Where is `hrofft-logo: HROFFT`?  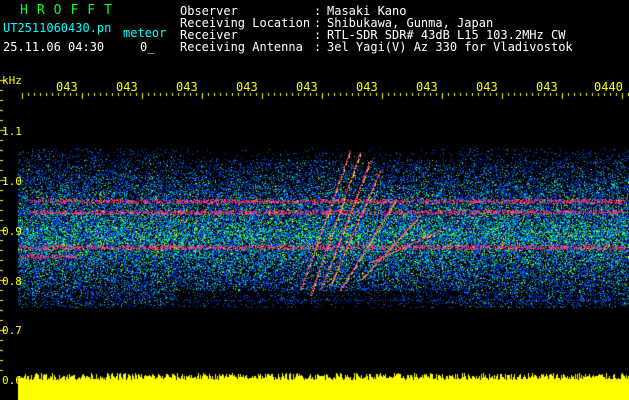
hrofft-logo: HROFFT is located at coordinates (70, 10).